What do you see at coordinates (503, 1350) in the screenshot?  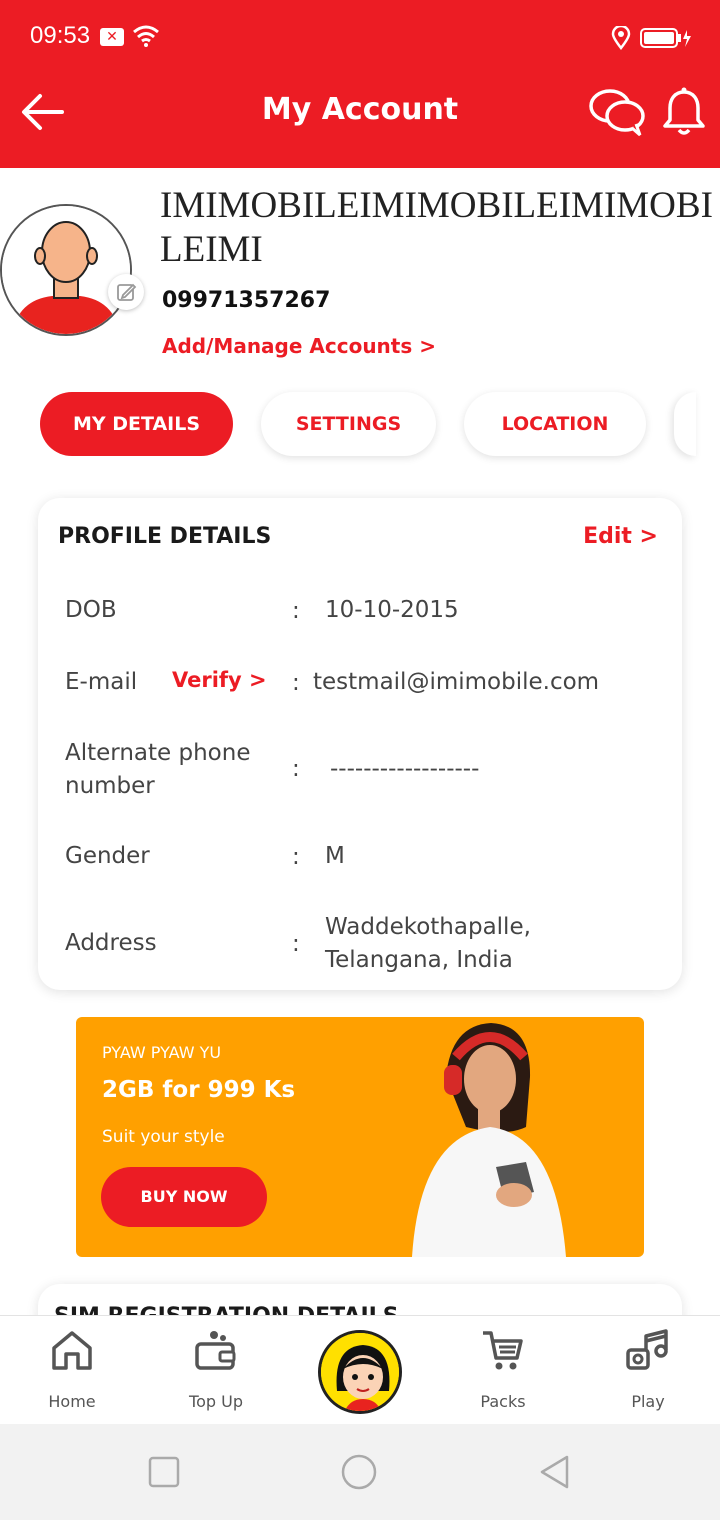 I see `cart-icon` at bounding box center [503, 1350].